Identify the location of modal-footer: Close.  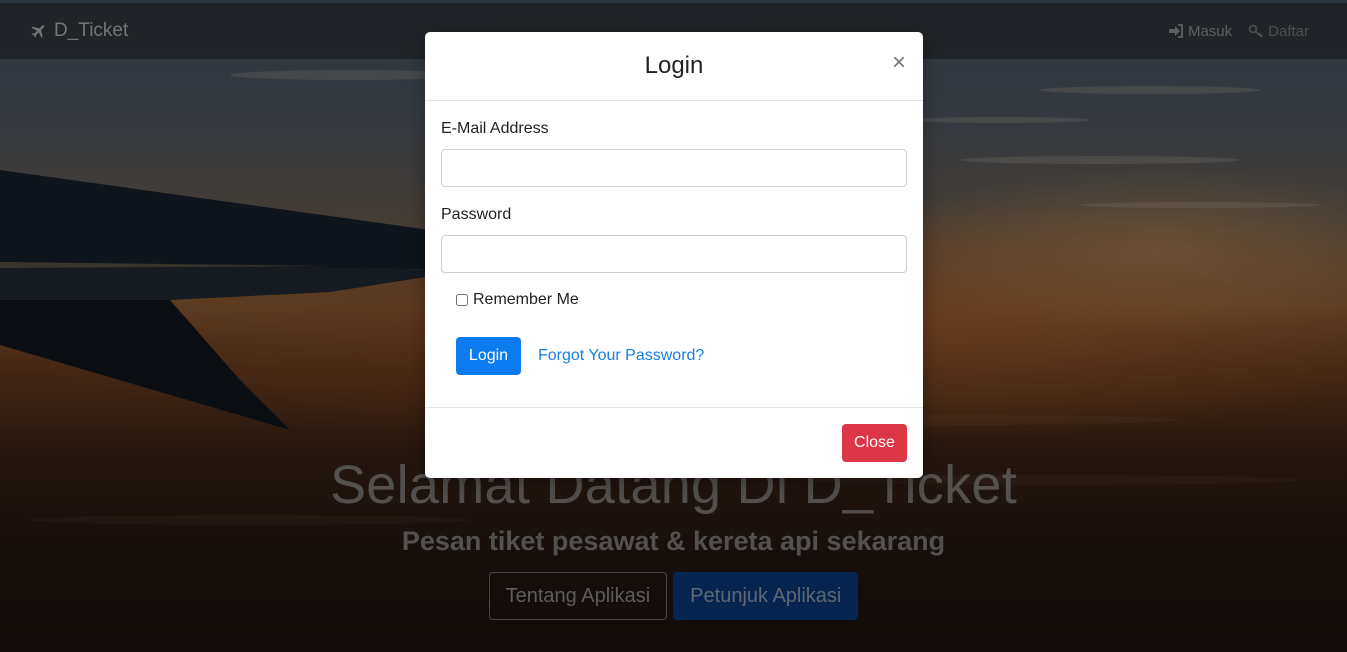
(674, 442).